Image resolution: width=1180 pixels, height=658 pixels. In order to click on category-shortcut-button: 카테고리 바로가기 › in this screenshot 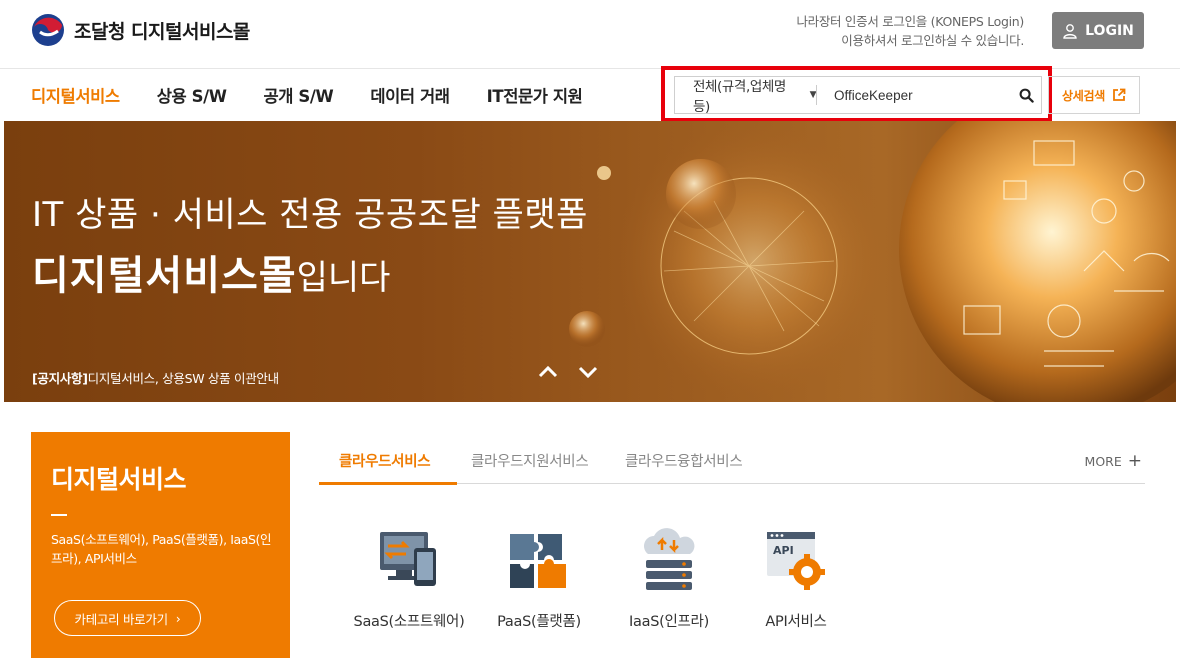, I will do `click(127, 618)`.